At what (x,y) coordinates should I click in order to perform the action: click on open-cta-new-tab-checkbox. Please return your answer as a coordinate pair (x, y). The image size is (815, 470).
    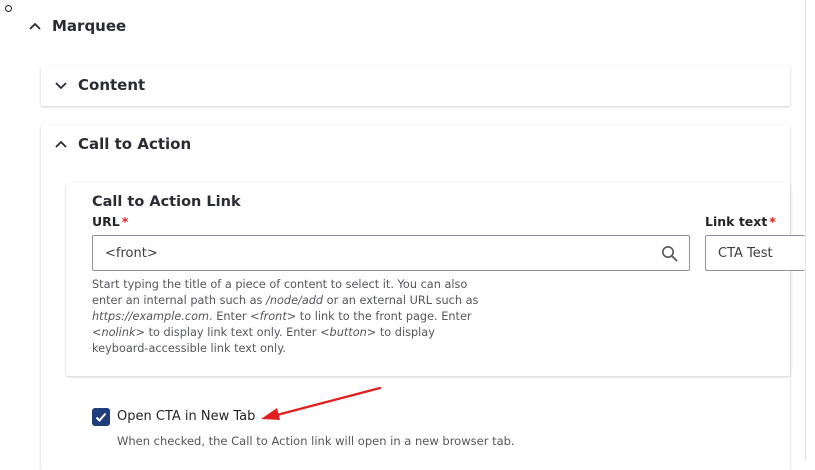
    Looking at the image, I should click on (101, 417).